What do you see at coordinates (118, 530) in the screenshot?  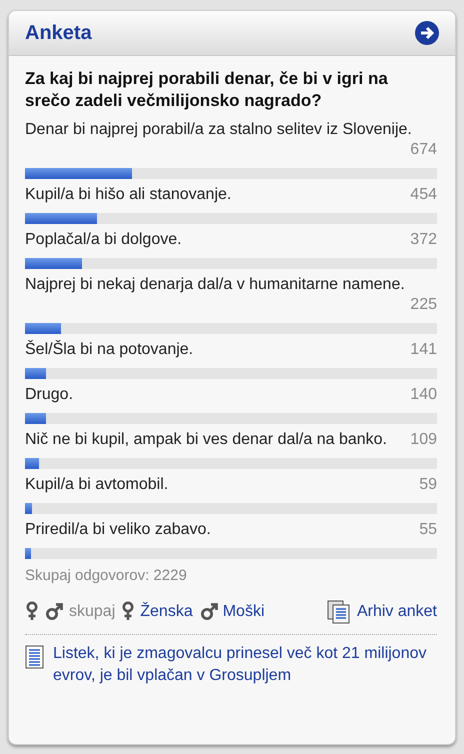 I see `answer-label: Priredil/a bi veliko zabavo.` at bounding box center [118, 530].